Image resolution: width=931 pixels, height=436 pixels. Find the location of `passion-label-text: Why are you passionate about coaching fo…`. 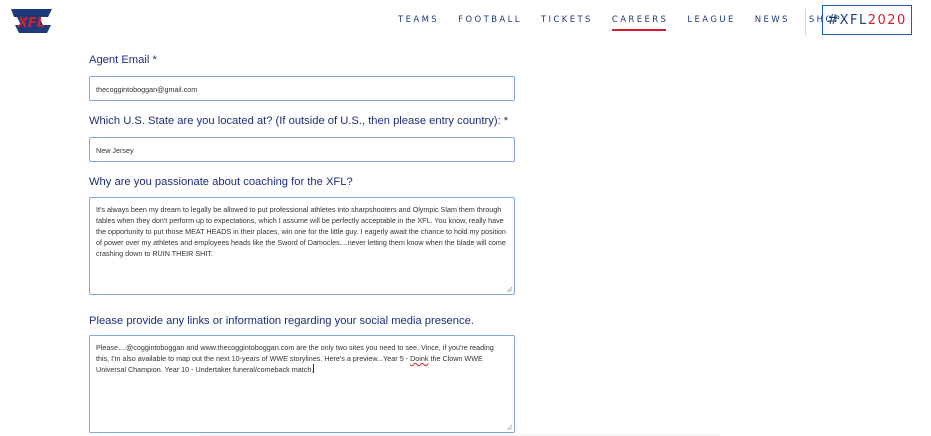

passion-label-text: Why are you passionate about coaching fo… is located at coordinates (221, 182).